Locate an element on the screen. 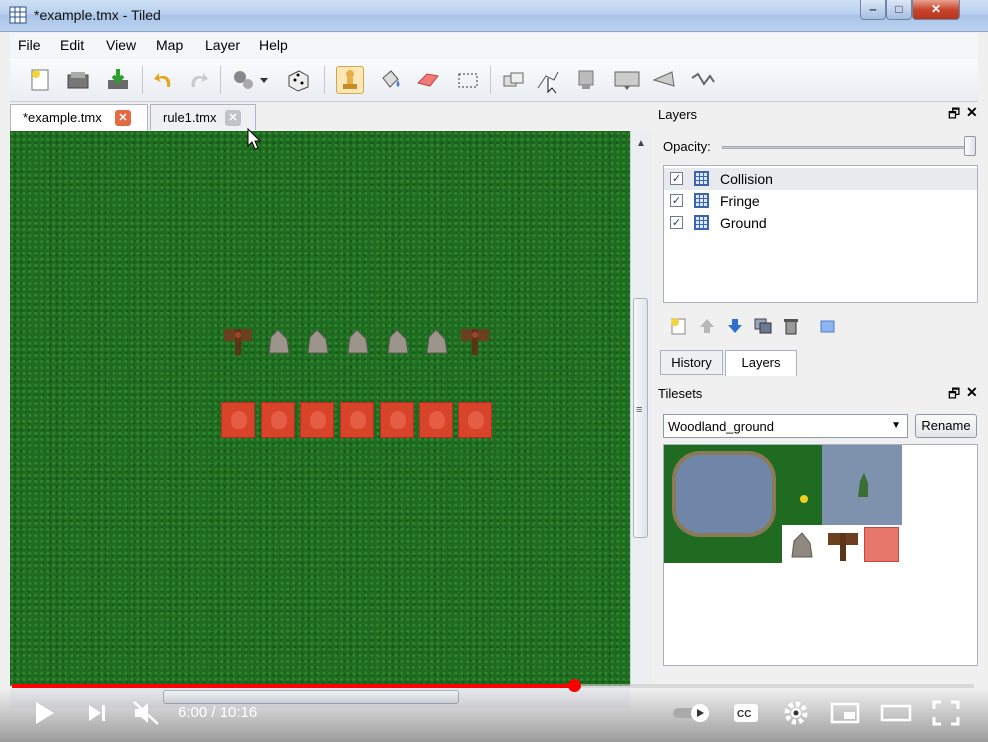 The image size is (988, 742). insert-polygon-icon is located at coordinates (664, 80).